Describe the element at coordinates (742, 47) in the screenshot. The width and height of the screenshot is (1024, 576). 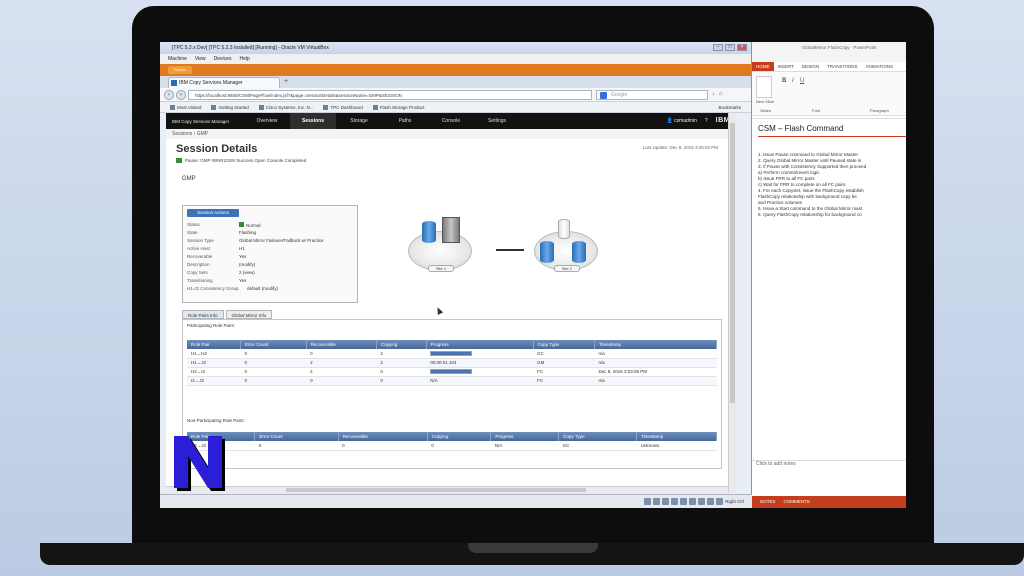
I see `close-button: ×` at that location.